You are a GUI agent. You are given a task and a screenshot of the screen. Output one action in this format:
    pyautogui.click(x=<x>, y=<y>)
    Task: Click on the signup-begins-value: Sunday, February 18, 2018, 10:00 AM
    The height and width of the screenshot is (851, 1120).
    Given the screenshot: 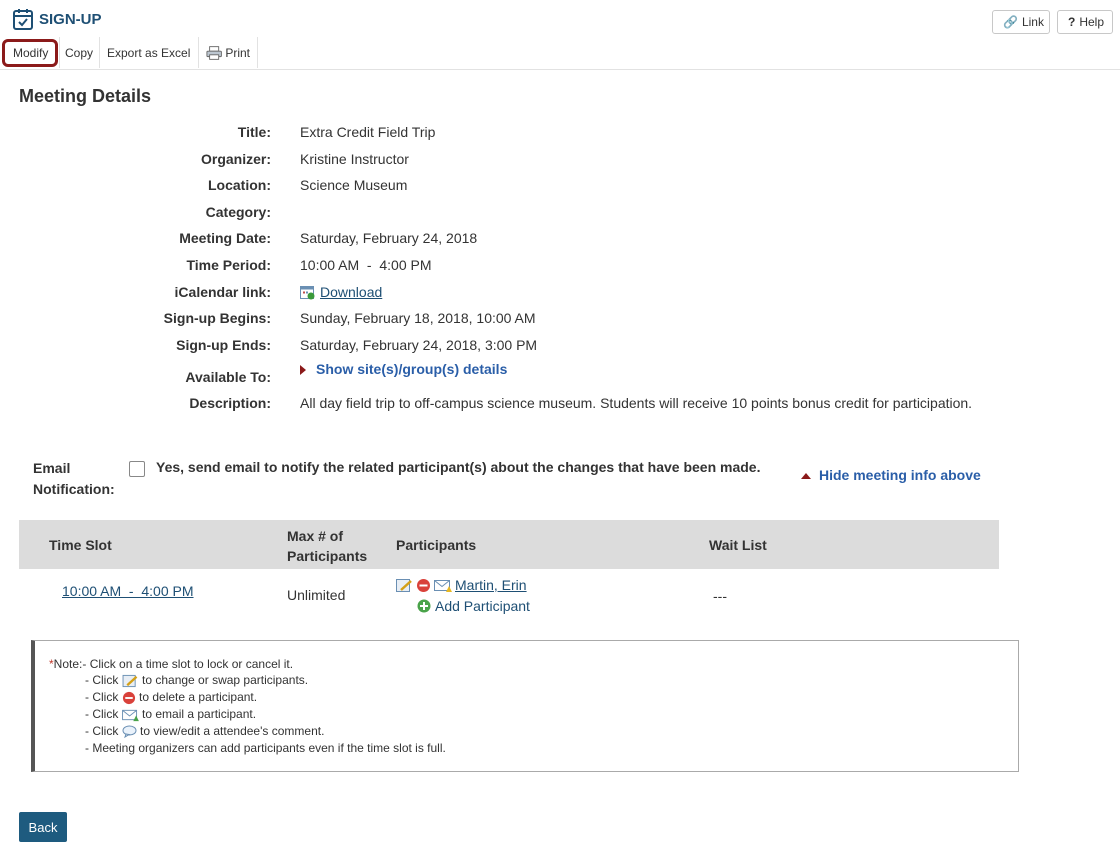 What is the action you would take?
    pyautogui.click(x=418, y=318)
    